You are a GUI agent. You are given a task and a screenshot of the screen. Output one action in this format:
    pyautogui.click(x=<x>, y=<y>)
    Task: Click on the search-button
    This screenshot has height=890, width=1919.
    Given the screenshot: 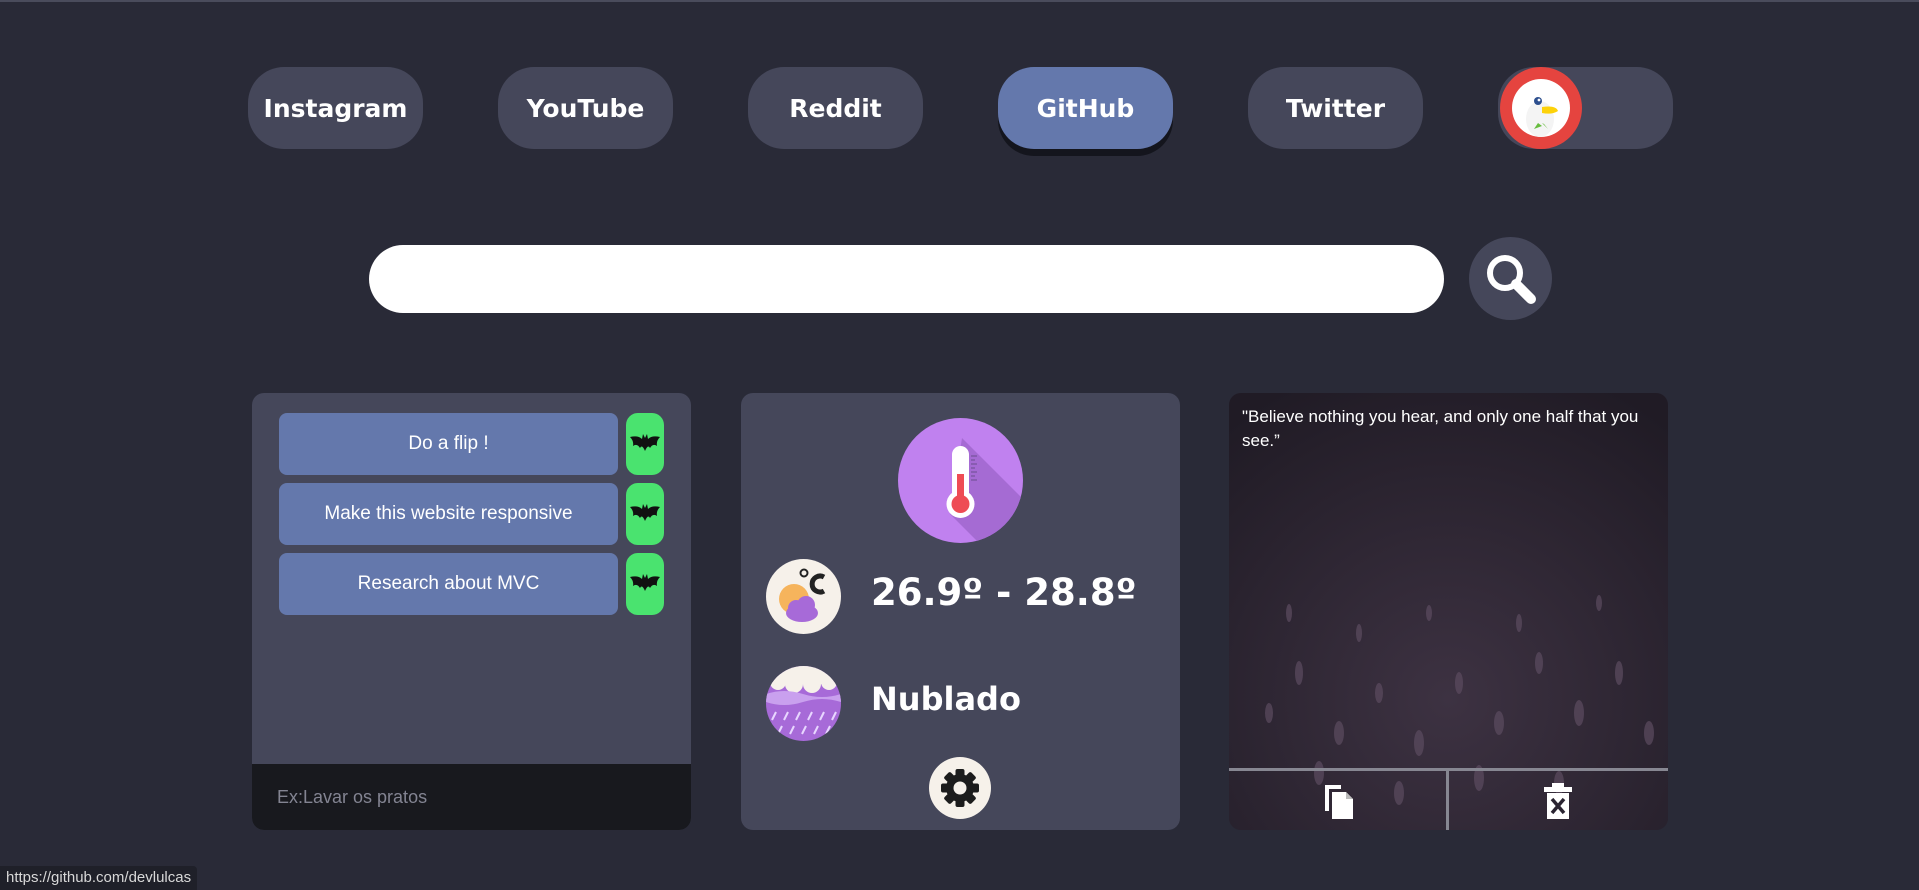 What is the action you would take?
    pyautogui.click(x=1510, y=278)
    